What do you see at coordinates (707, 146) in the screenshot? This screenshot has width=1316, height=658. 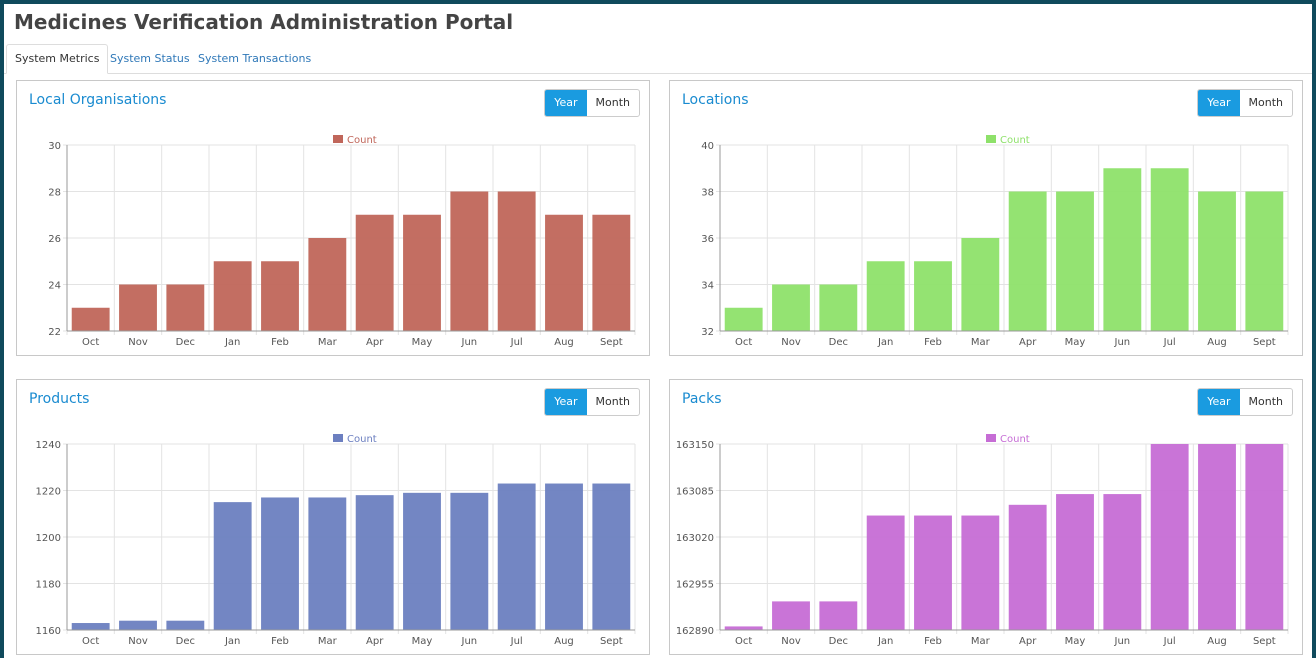 I see `y-tick-label: 40` at bounding box center [707, 146].